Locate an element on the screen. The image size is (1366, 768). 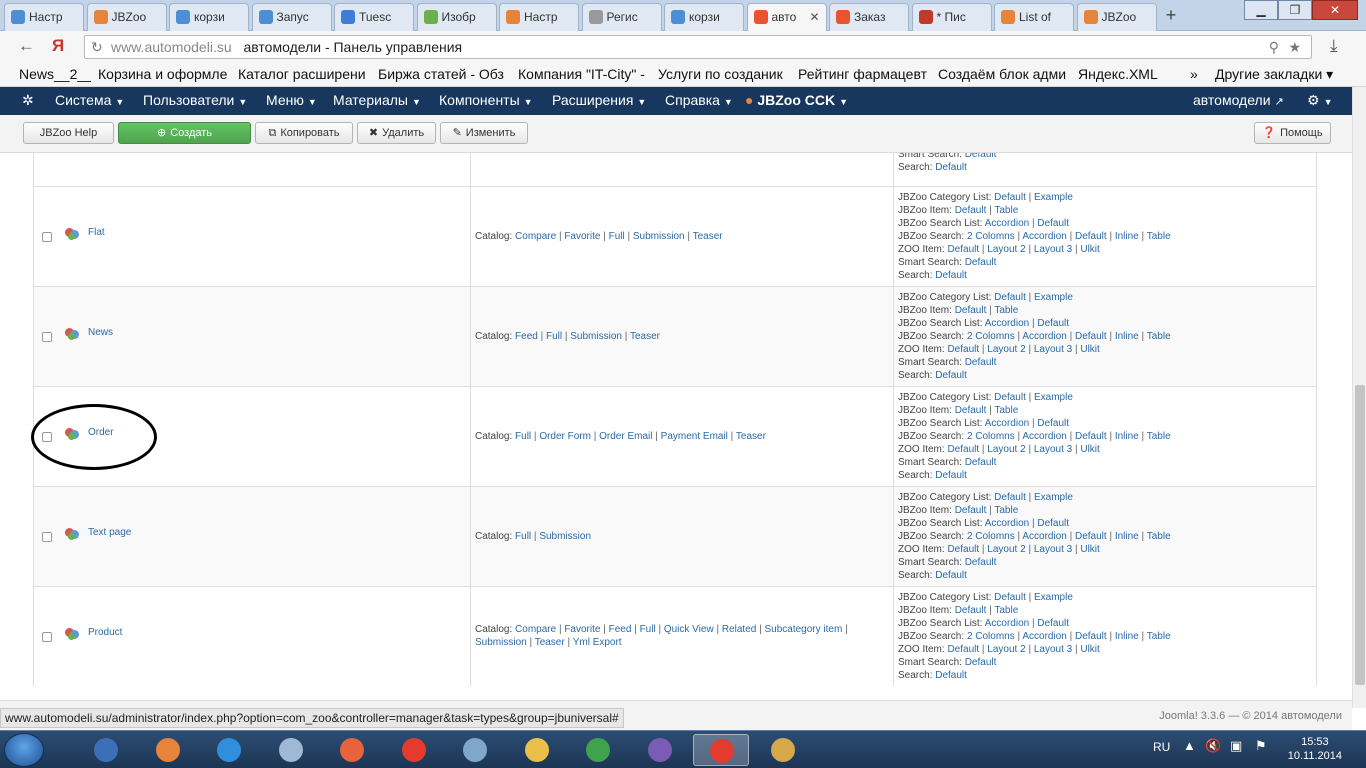
network-icon: ▣ is located at coordinates (1236, 746).